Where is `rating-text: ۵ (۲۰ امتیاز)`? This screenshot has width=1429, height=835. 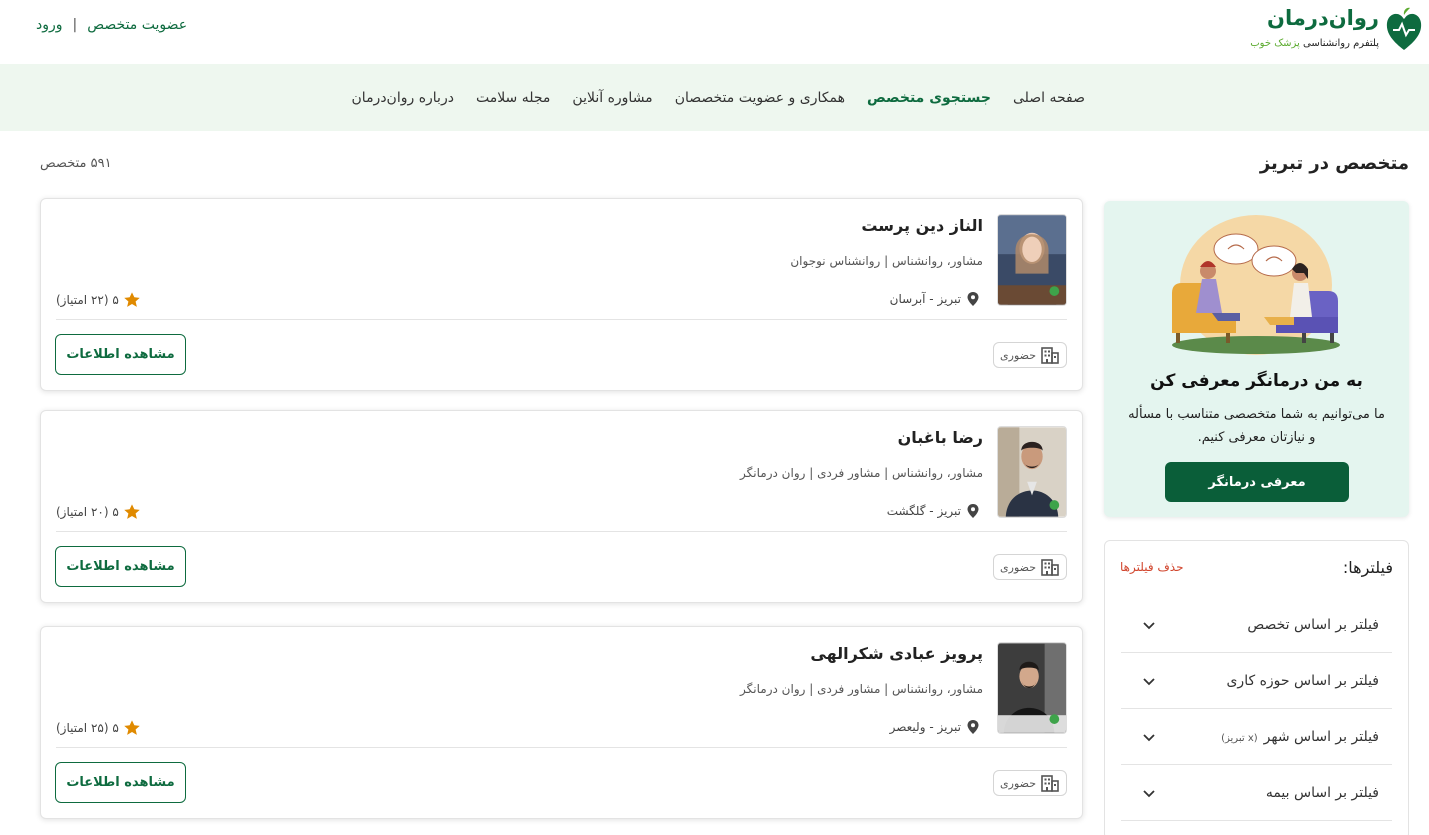
rating-text: ۵ (۲۰ امتیاز) is located at coordinates (87, 512).